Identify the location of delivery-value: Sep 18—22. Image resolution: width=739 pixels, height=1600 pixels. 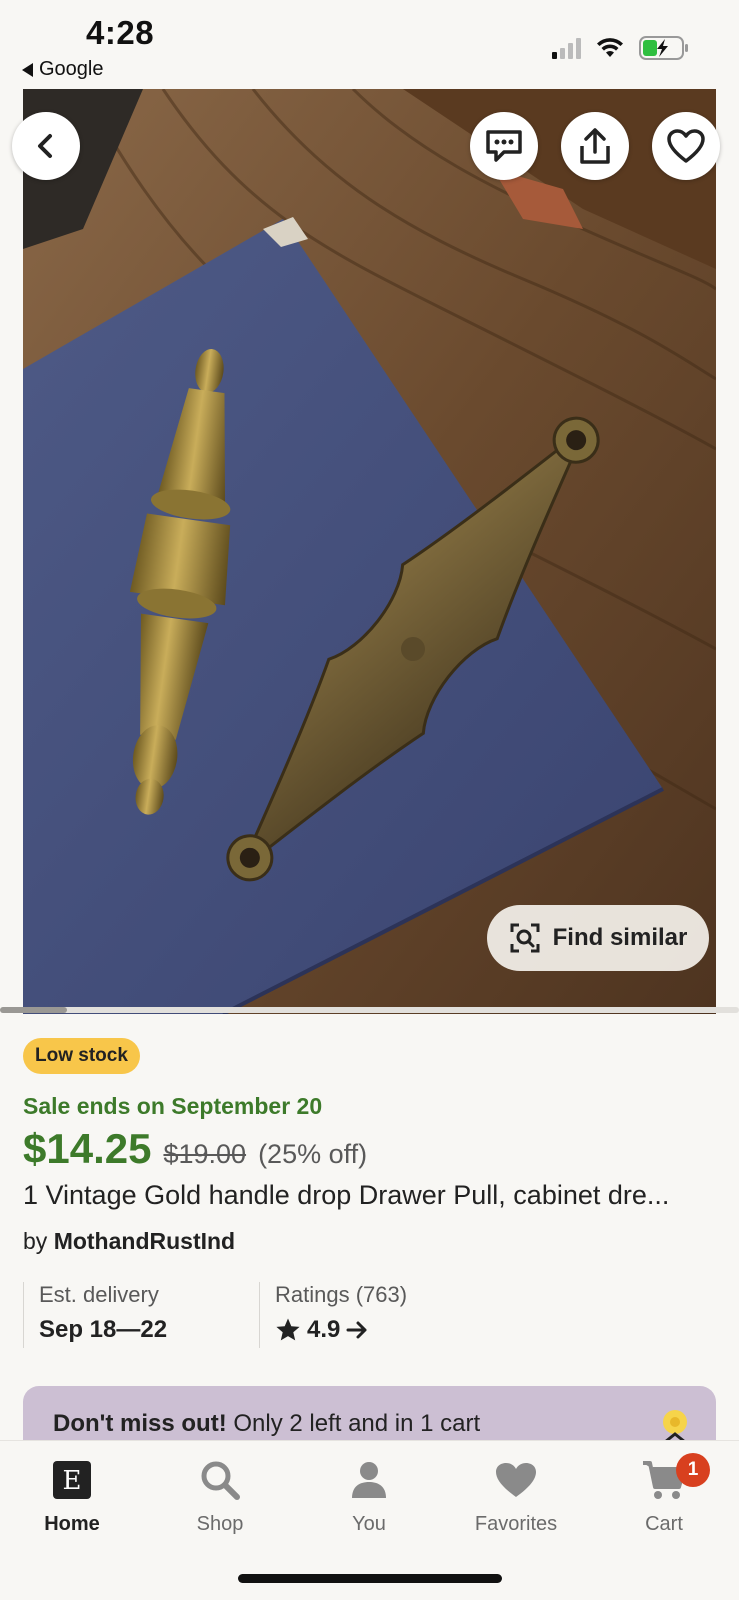
(103, 1329).